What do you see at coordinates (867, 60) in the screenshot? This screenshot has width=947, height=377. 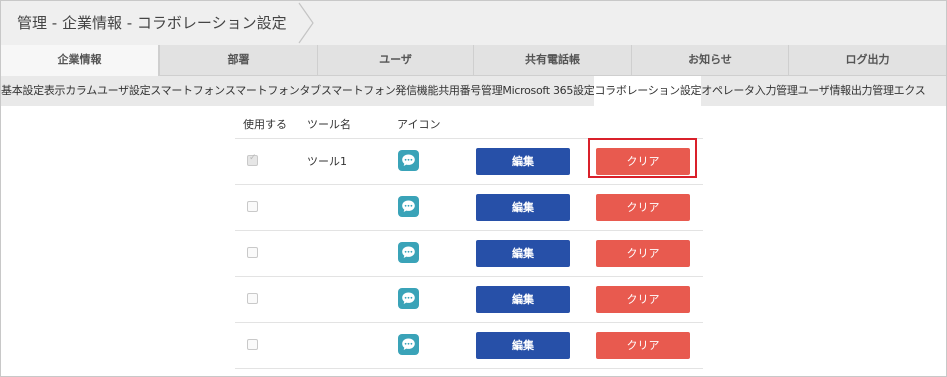 I see `tab-log-output: ログ出力` at bounding box center [867, 60].